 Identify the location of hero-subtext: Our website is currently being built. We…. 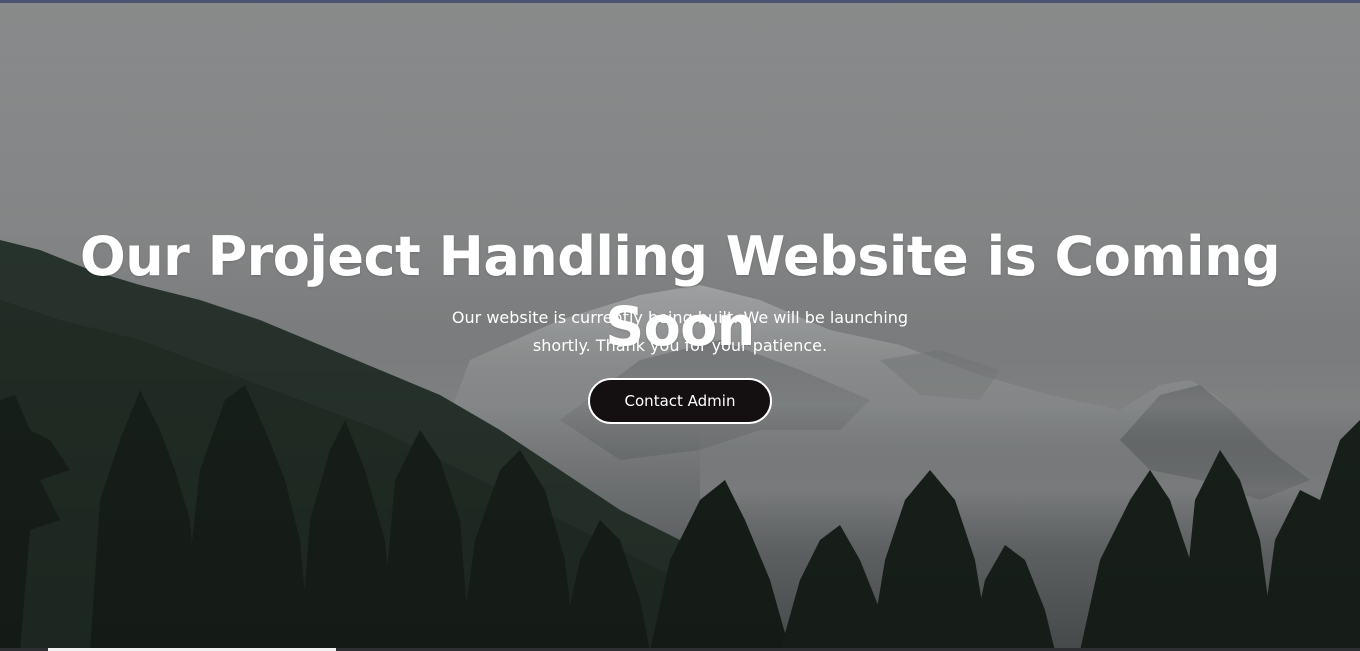
(680, 331).